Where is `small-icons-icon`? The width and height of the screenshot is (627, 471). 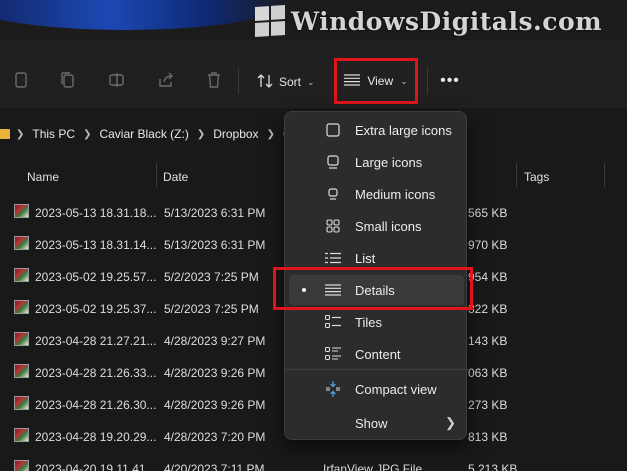
small-icons-icon is located at coordinates (333, 226).